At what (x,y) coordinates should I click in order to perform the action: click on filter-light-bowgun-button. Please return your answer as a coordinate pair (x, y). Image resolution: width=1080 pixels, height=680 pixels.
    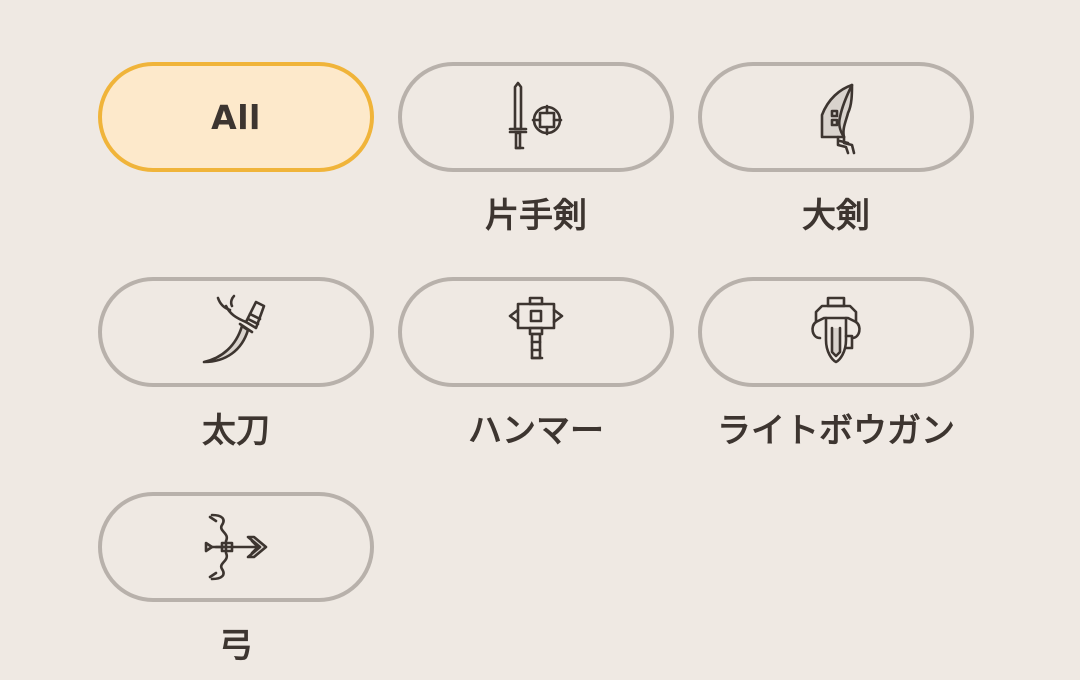
    Looking at the image, I should click on (836, 332).